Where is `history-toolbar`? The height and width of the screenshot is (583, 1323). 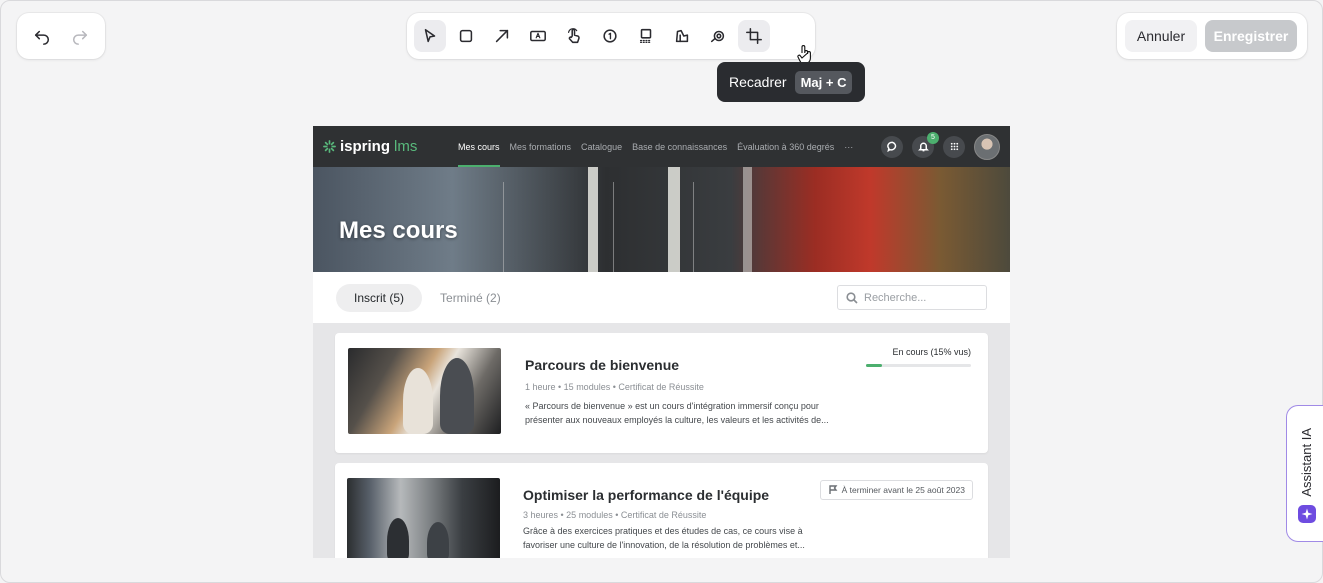 history-toolbar is located at coordinates (61, 36).